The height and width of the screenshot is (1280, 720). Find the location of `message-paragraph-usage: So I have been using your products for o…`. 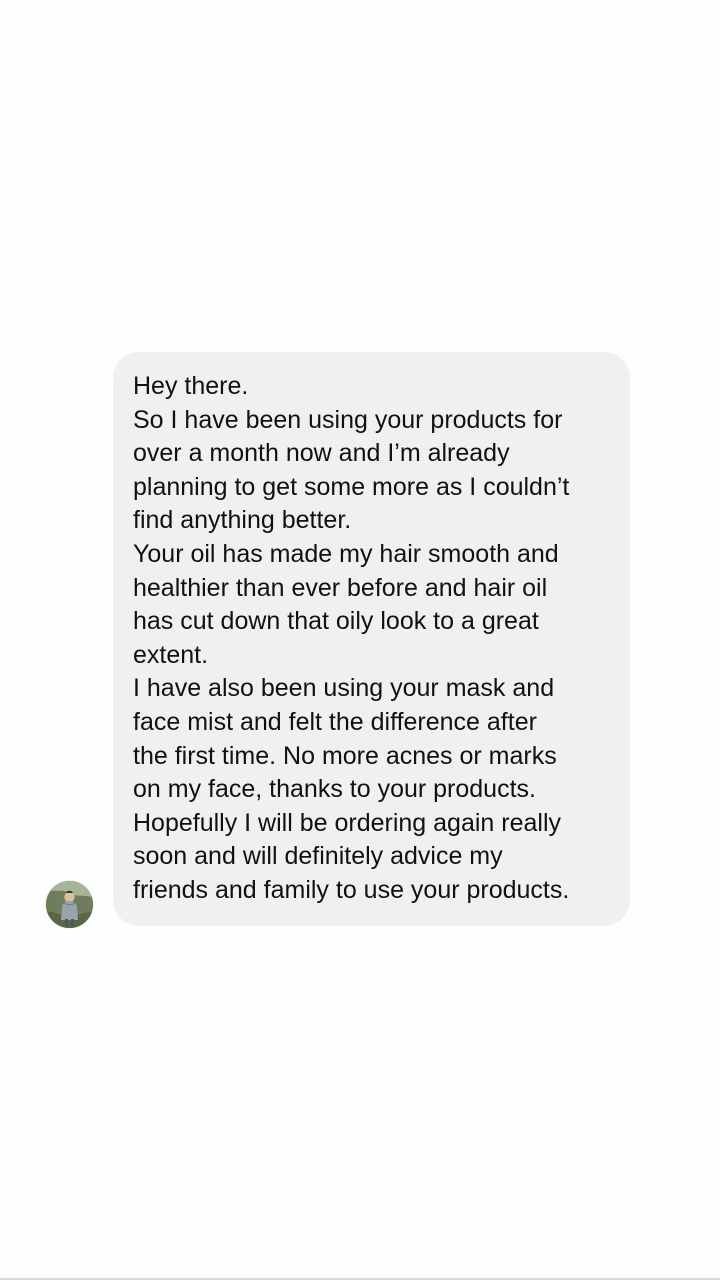

message-paragraph-usage: So I have been using your products for o… is located at coordinates (351, 470).